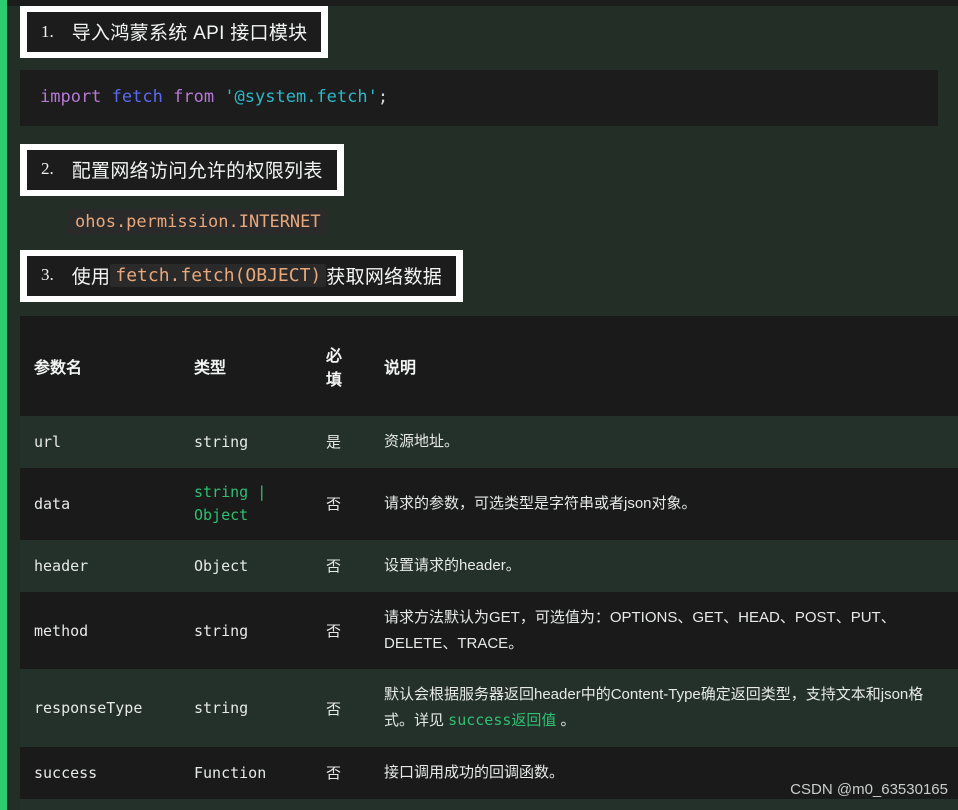 Image resolution: width=958 pixels, height=810 pixels. What do you see at coordinates (71, 97) in the screenshot?
I see `code-keyword-import: import` at bounding box center [71, 97].